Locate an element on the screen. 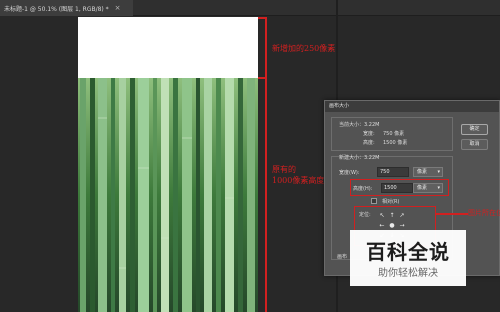 The height and width of the screenshot is (312, 500). canvas-extension-label: 画布 is located at coordinates (342, 257).